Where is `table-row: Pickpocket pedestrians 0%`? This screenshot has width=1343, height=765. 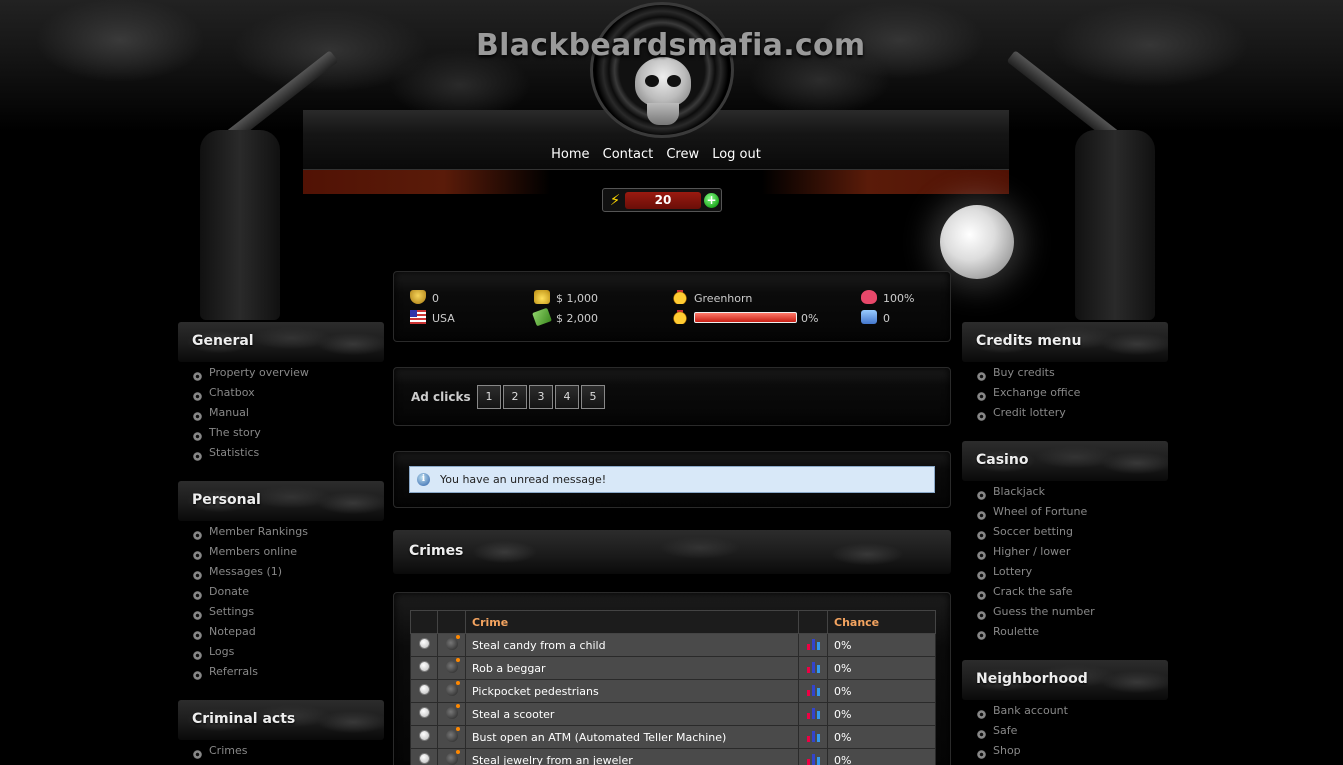
table-row: Pickpocket pedestrians 0% is located at coordinates (673, 691).